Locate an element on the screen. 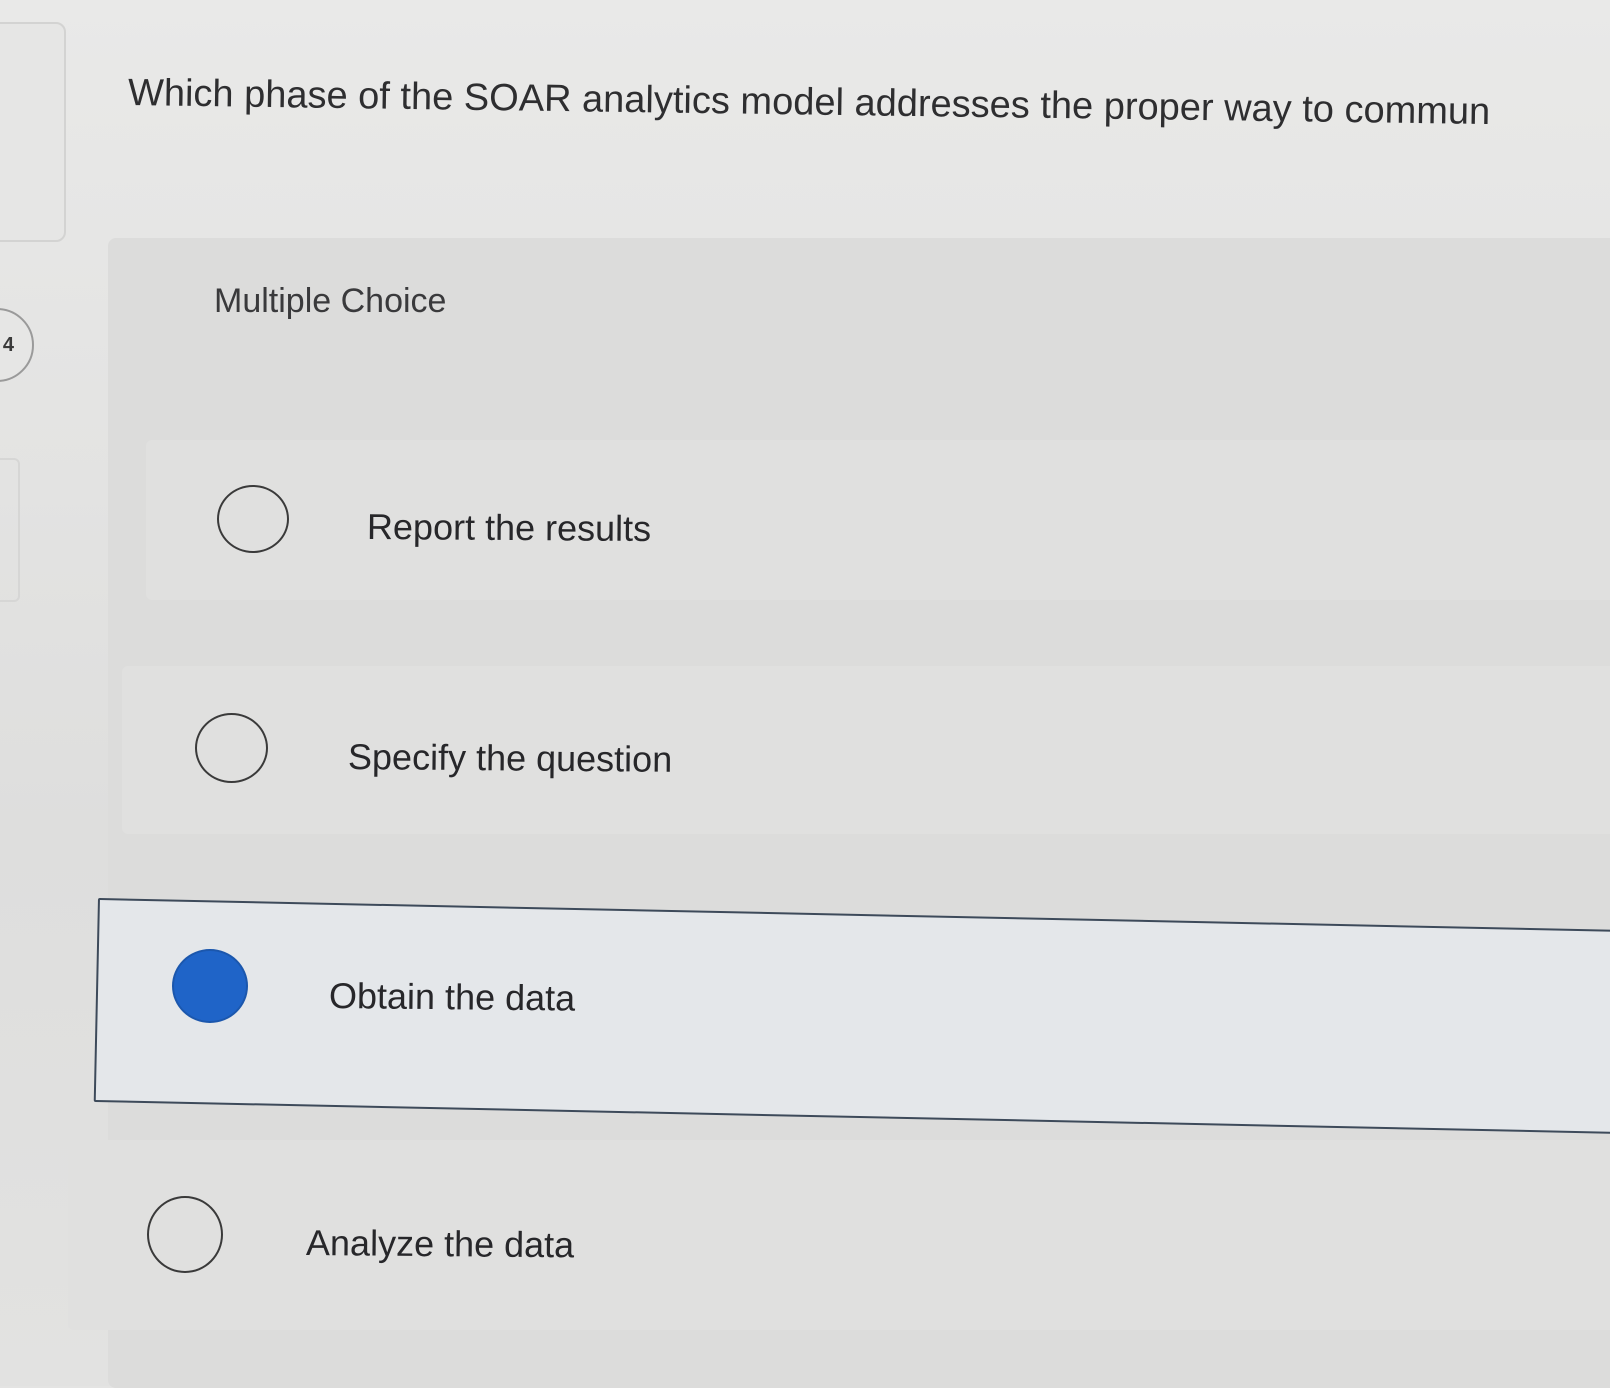 Image resolution: width=1610 pixels, height=1388 pixels. radio-button-checked is located at coordinates (210, 986).